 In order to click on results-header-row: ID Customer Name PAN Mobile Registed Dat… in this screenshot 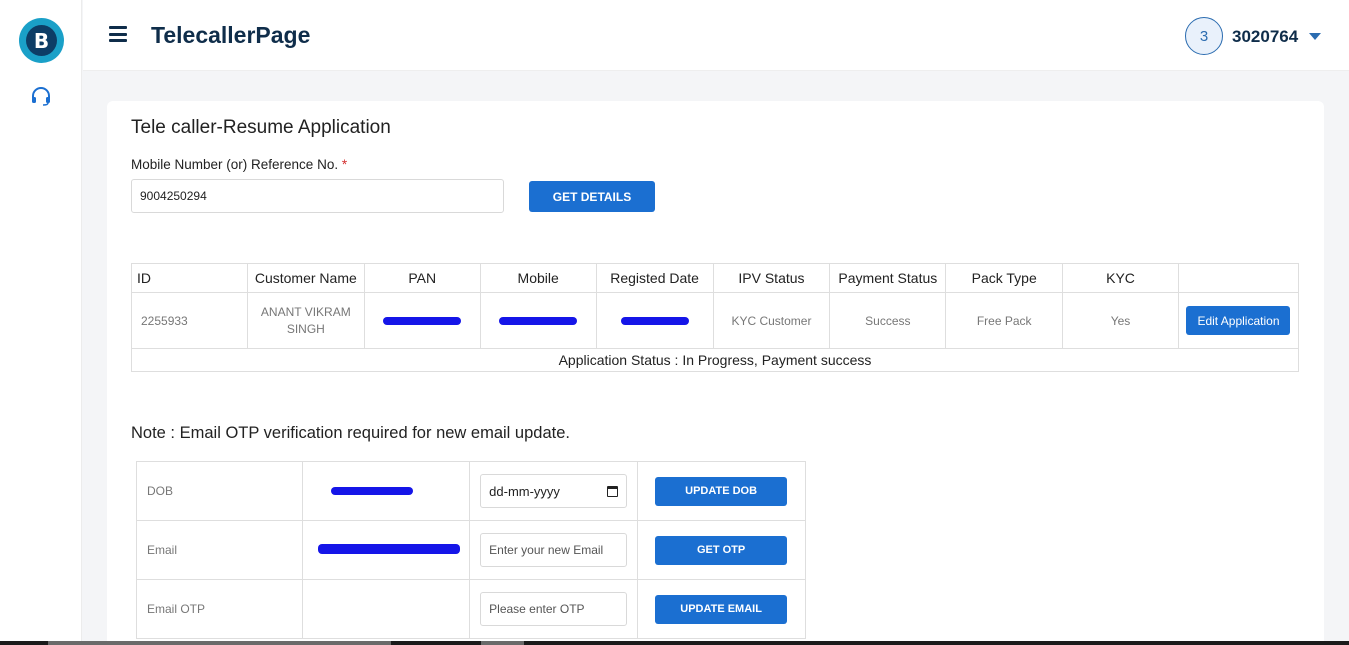, I will do `click(715, 278)`.